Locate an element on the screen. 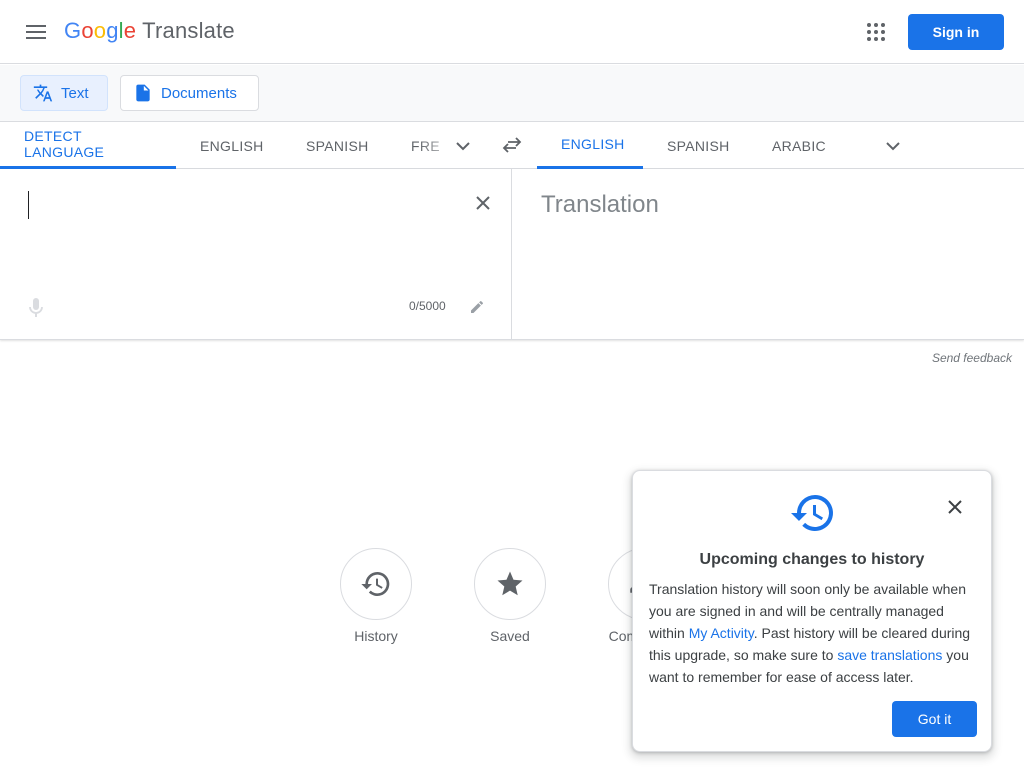 Image resolution: width=1024 pixels, height=768 pixels. logo-letter: g is located at coordinates (112, 30).